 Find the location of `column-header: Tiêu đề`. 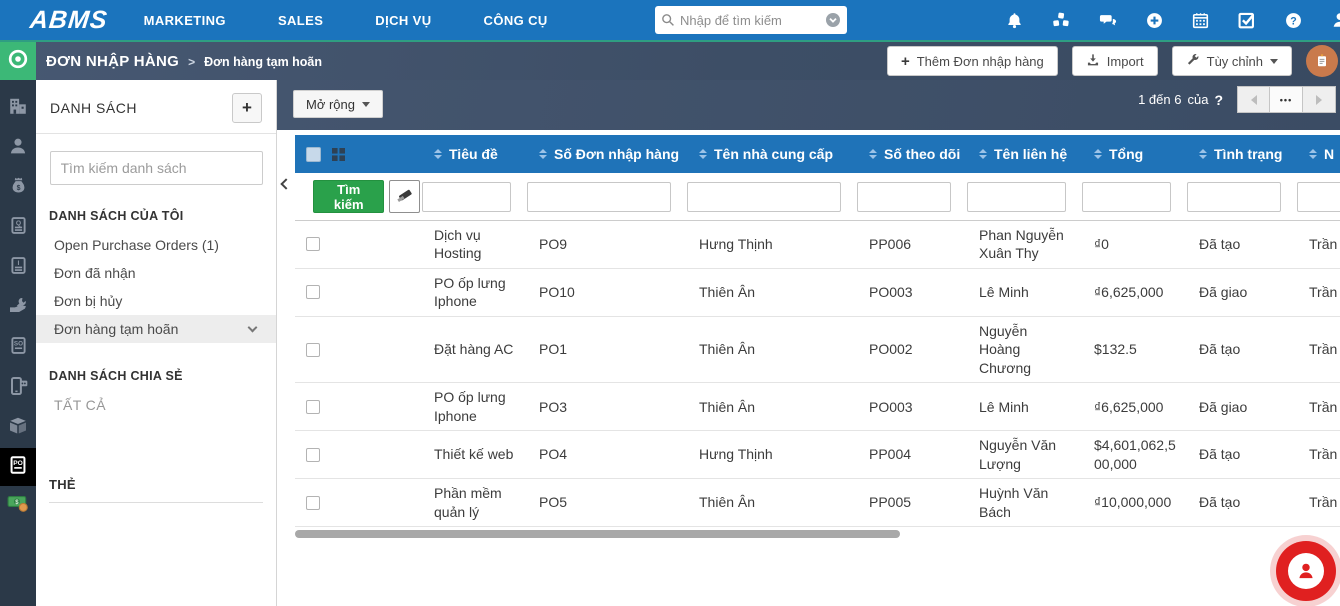

column-header: Tiêu đề is located at coordinates (472, 154).